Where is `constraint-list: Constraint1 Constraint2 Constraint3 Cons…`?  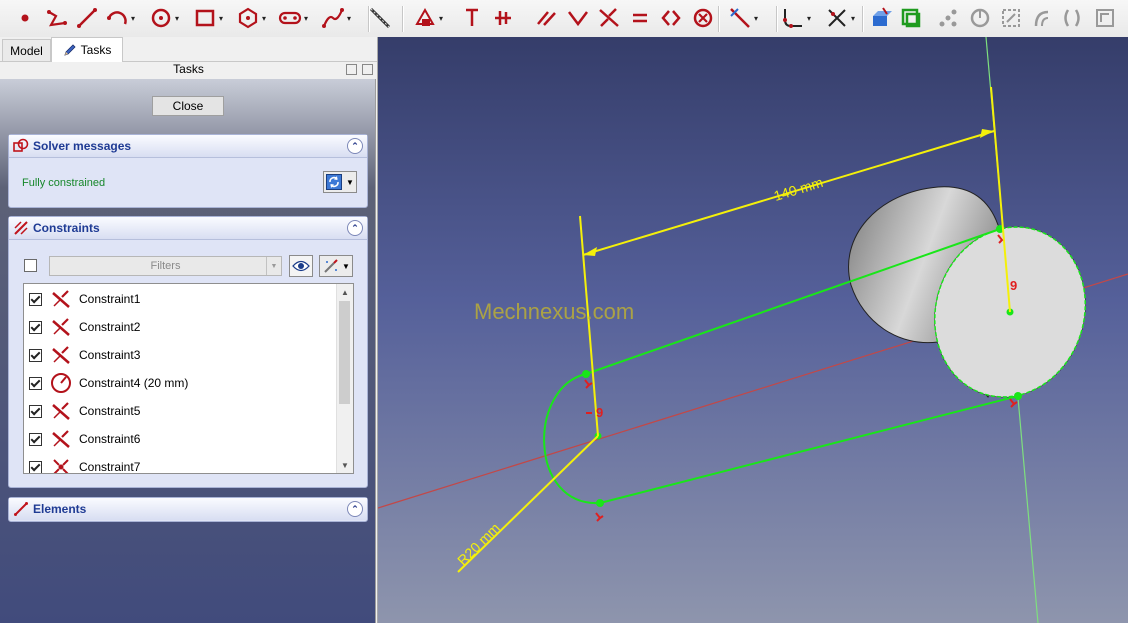
constraint-list: Constraint1 Constraint2 Constraint3 Cons… is located at coordinates (188, 378).